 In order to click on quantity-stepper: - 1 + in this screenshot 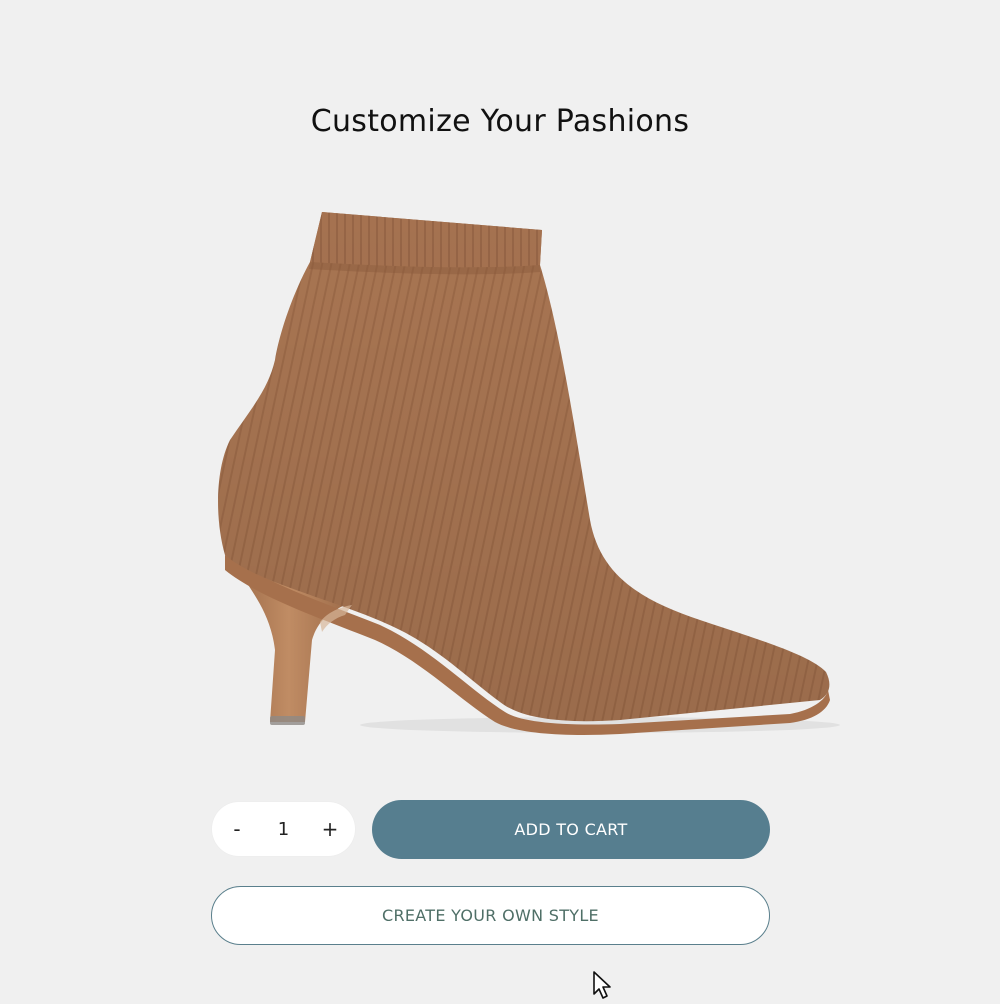, I will do `click(283, 829)`.